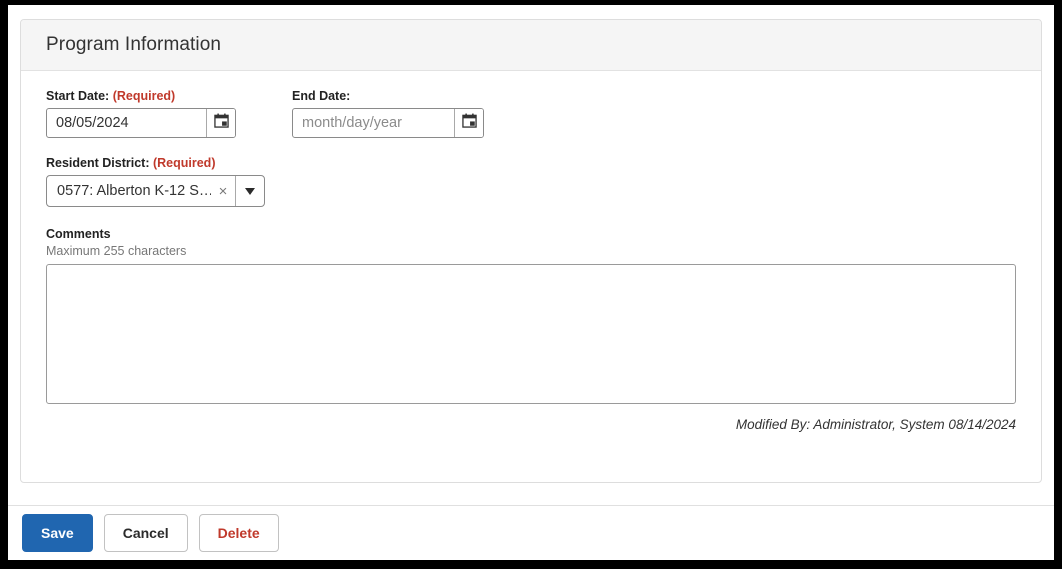 The width and height of the screenshot is (1062, 569). I want to click on resize-handle-icon, so click(1007, 395).